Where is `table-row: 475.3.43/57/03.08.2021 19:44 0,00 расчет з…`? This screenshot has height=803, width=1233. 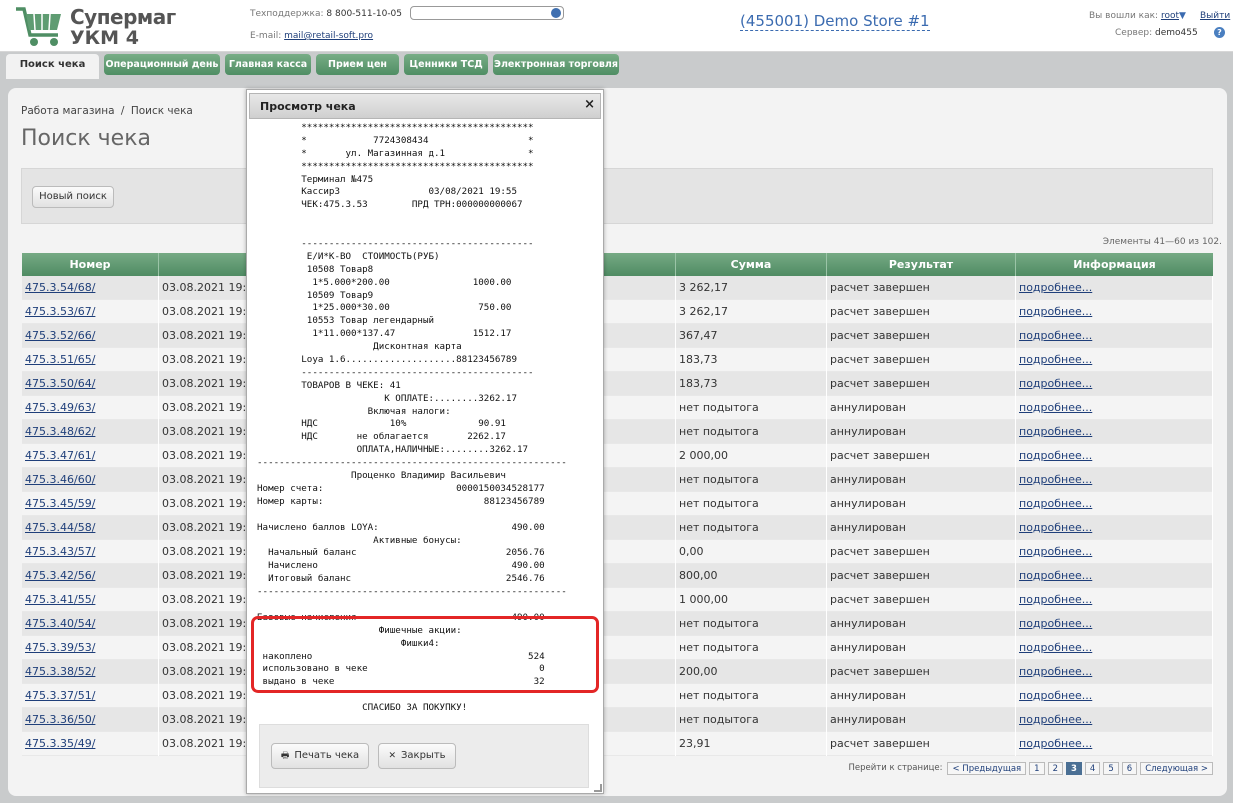 table-row: 475.3.43/57/03.08.2021 19:44 0,00 расчет з… is located at coordinates (617, 552).